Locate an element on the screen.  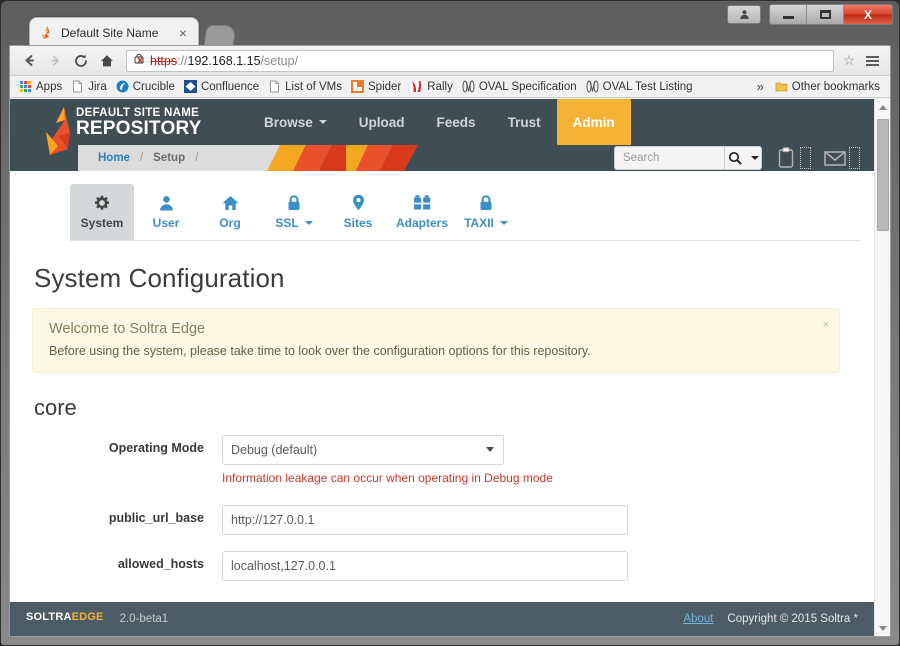
bookmark-label: Apps is located at coordinates (49, 86).